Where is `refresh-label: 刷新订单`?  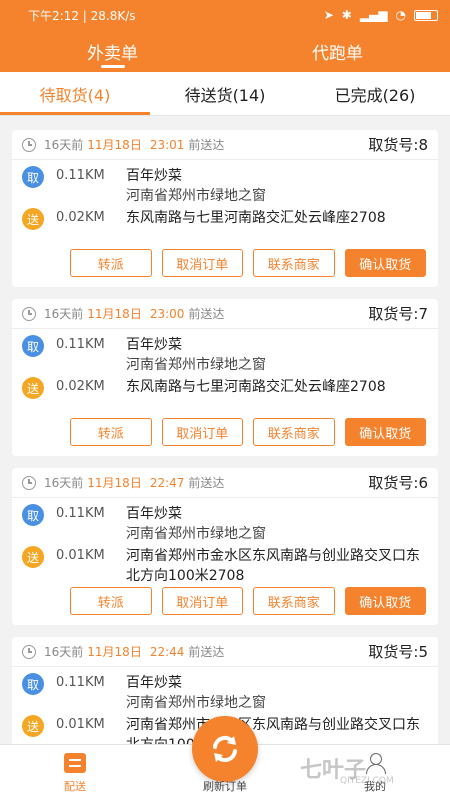 refresh-label: 刷新订单 is located at coordinates (225, 786).